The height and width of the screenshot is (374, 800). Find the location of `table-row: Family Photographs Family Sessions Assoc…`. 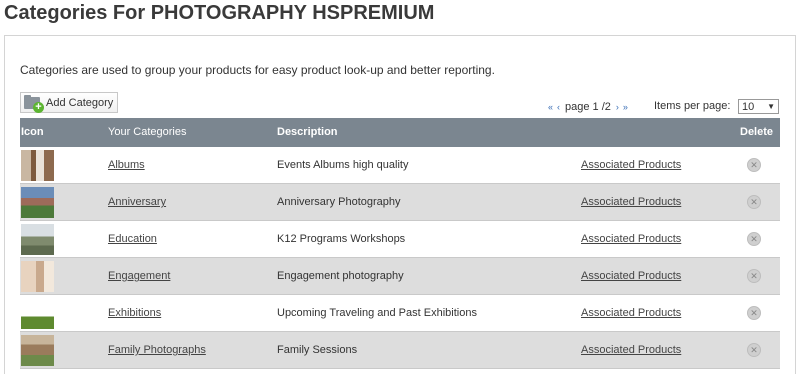

table-row: Family Photographs Family Sessions Assoc… is located at coordinates (400, 350).